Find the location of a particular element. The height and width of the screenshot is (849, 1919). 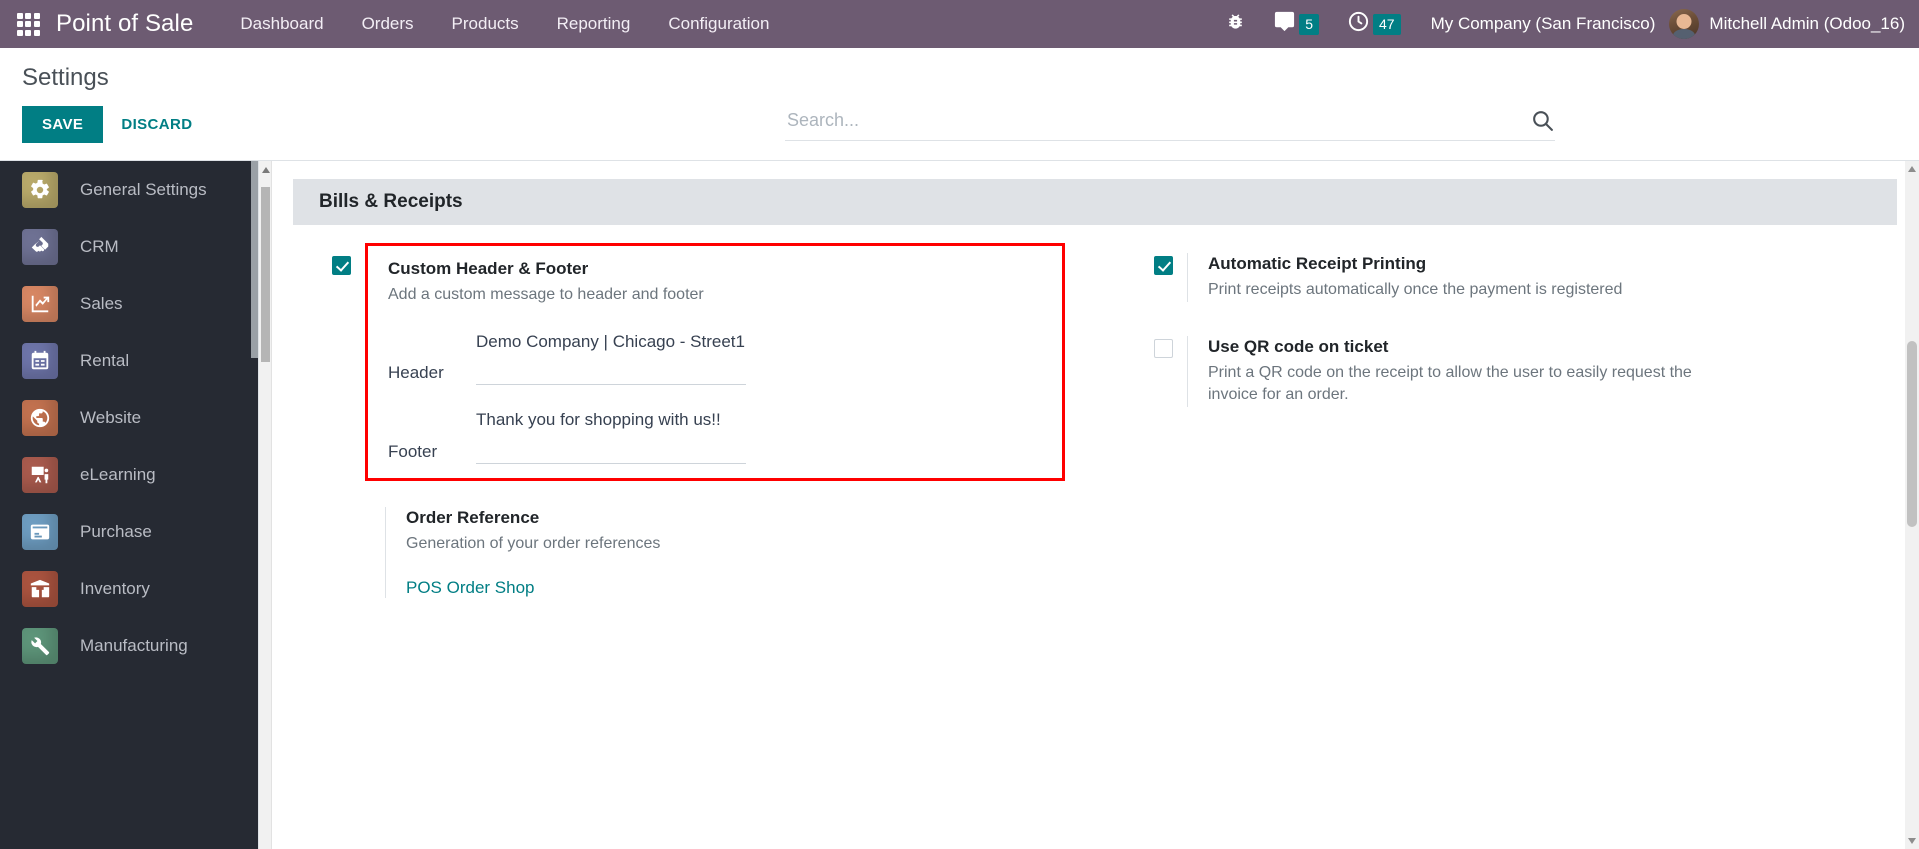

main-scrollbar is located at coordinates (1912, 505).